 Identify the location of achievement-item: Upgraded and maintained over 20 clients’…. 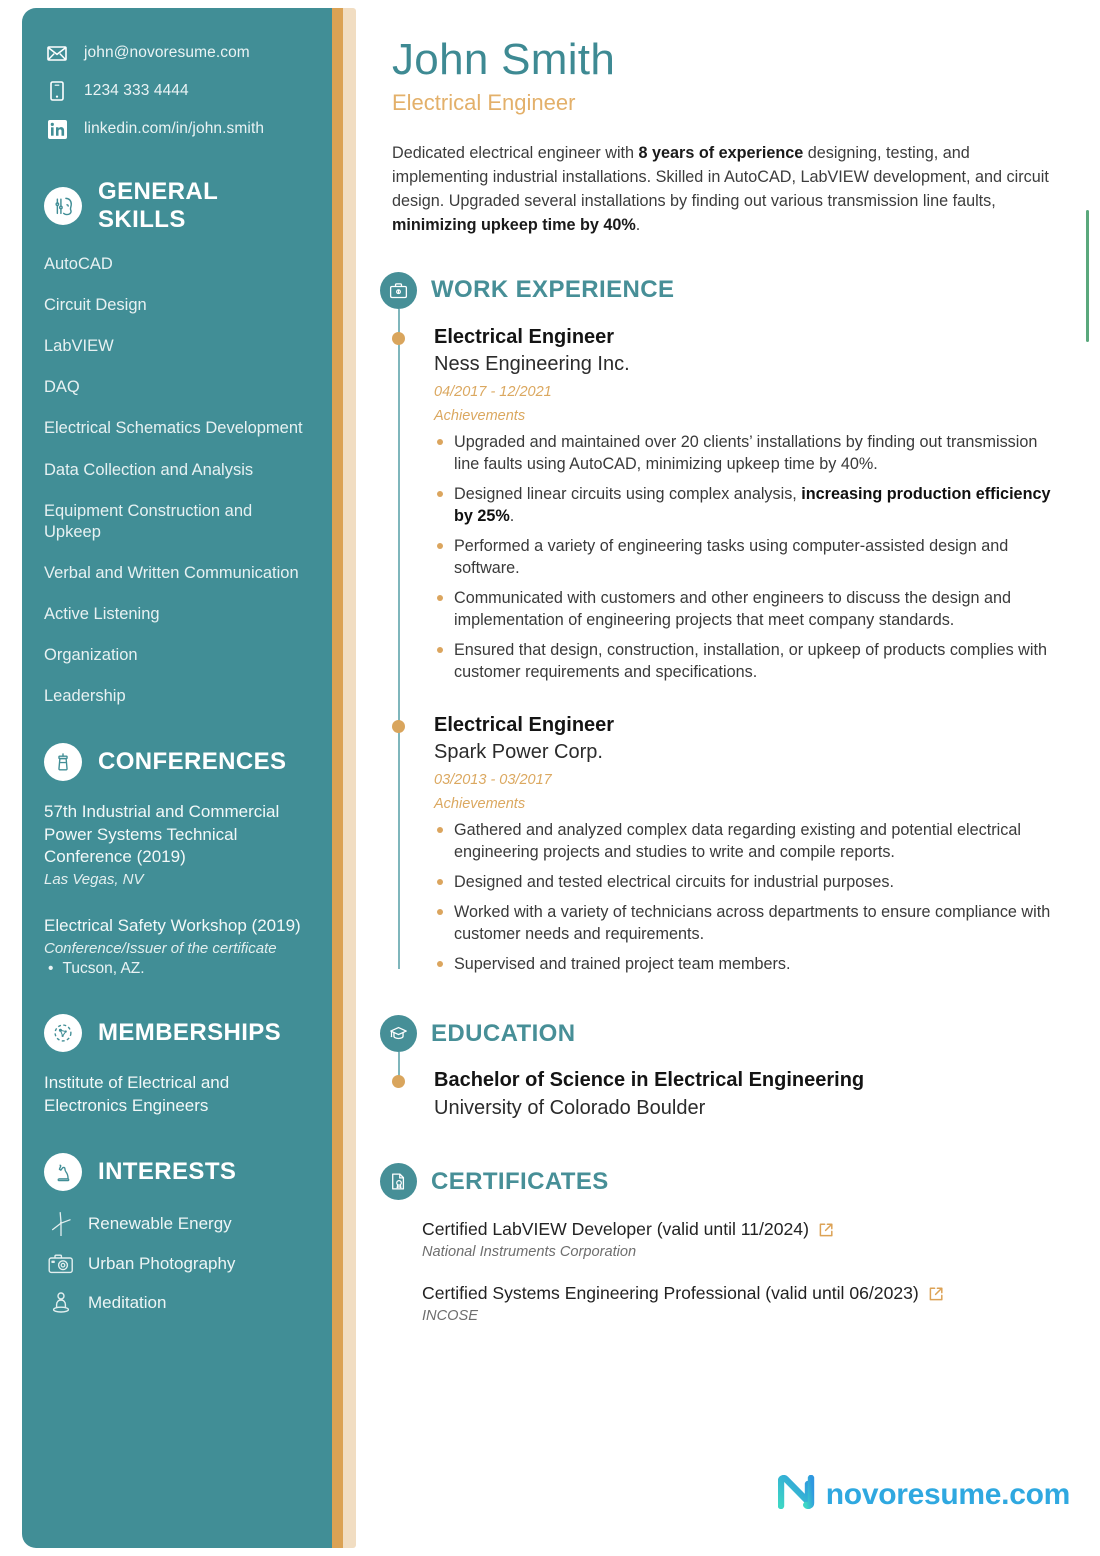
(749, 453).